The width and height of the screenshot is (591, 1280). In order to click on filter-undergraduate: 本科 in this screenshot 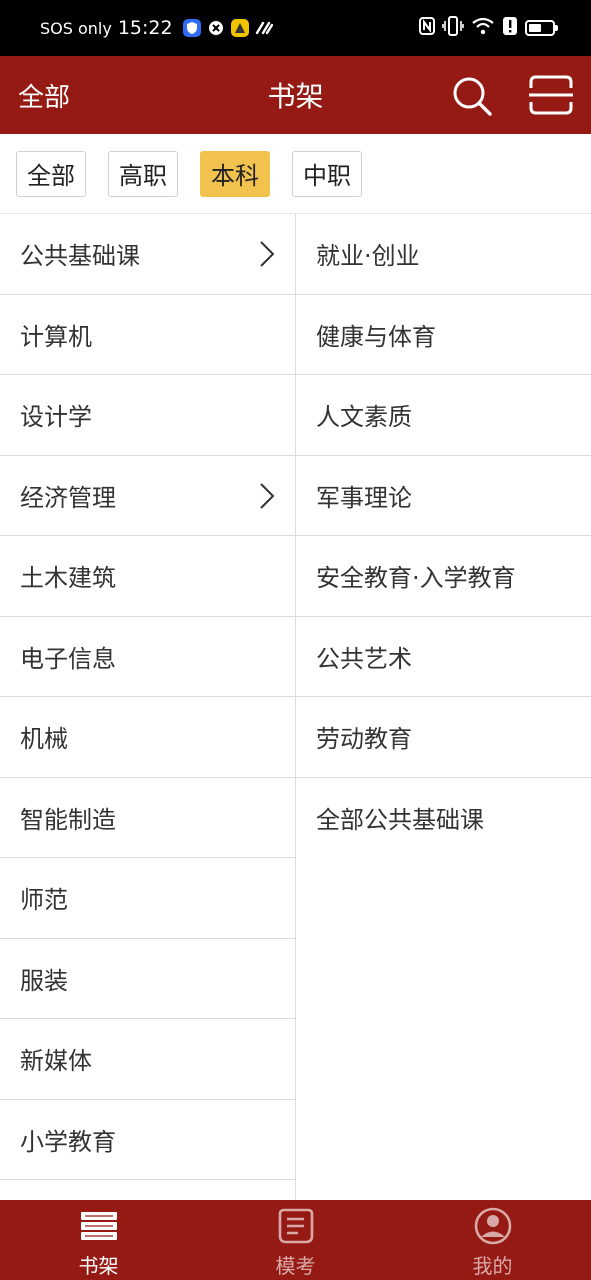, I will do `click(235, 173)`.